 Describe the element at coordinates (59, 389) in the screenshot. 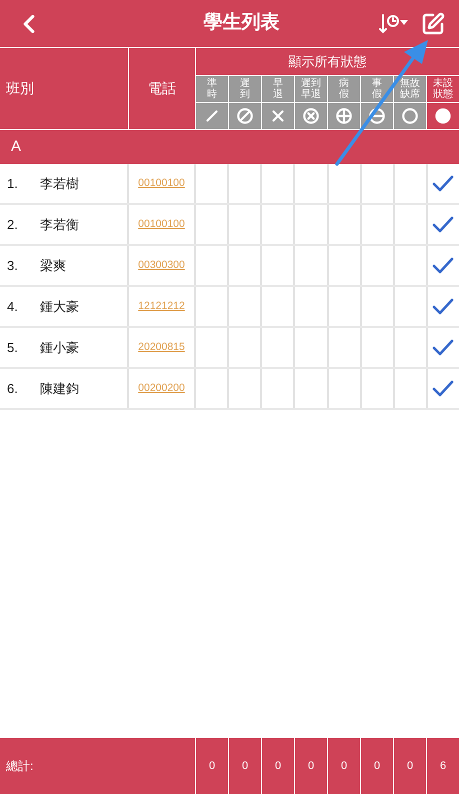

I see `student-name: 陳建鈞` at that location.